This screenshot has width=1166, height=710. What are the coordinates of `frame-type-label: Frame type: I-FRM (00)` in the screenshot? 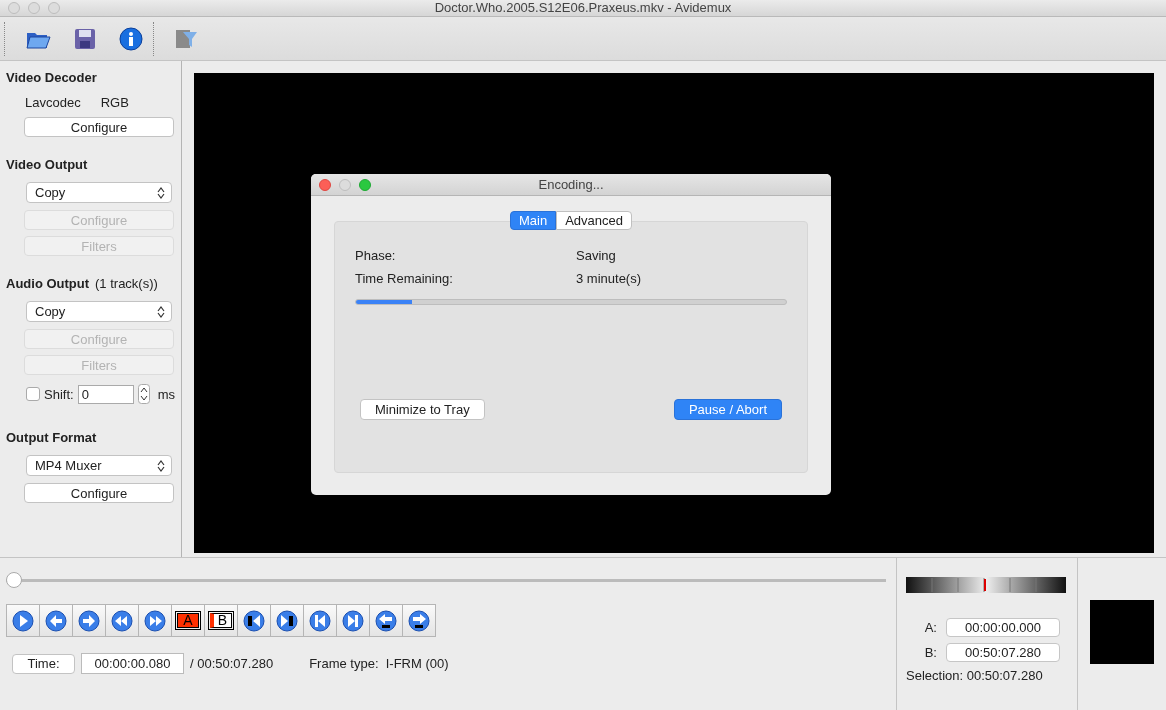 It's located at (379, 663).